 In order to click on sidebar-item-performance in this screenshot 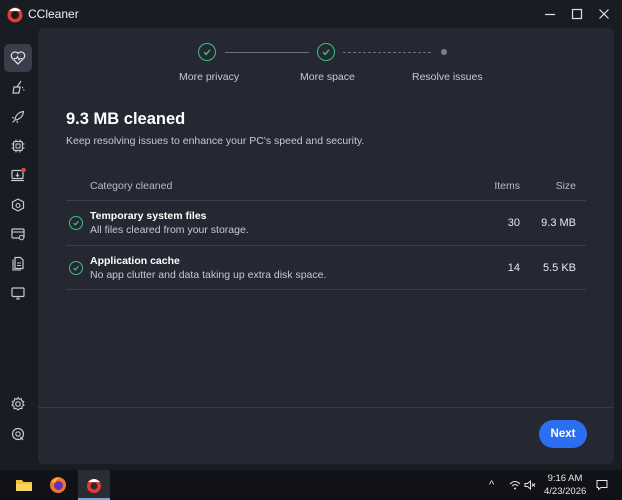, I will do `click(18, 117)`.